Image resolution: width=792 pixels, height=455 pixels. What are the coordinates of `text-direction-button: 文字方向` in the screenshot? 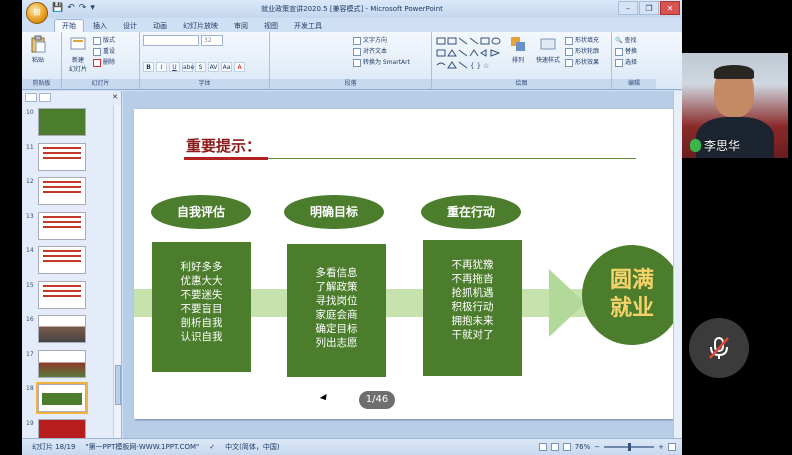 It's located at (390, 40).